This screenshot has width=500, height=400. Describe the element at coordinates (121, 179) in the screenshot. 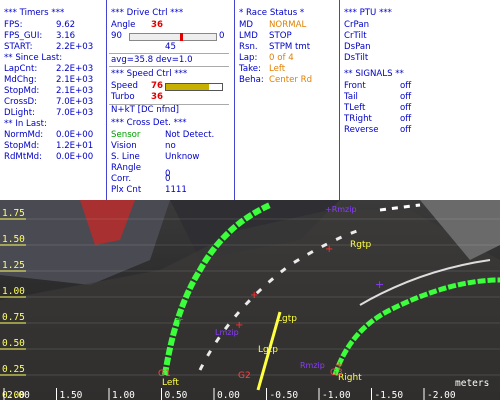

I see `cross-label: Corr.` at that location.